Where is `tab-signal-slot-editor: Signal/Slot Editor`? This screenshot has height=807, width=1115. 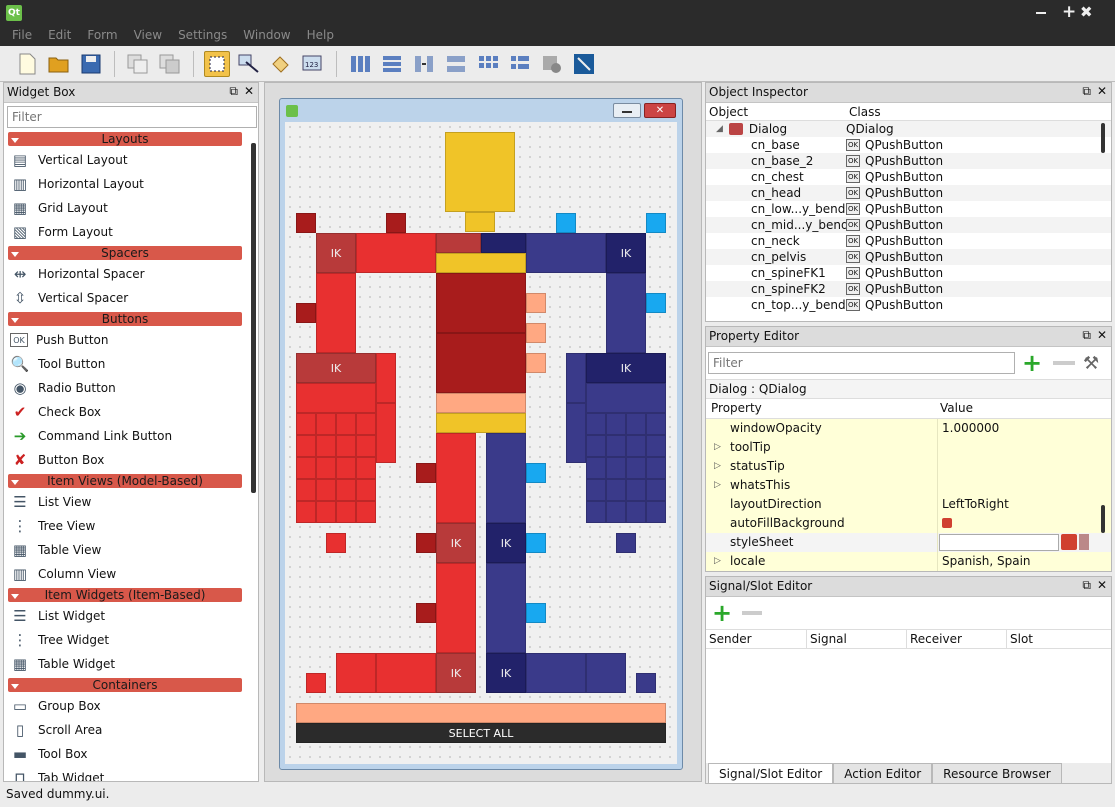 tab-signal-slot-editor: Signal/Slot Editor is located at coordinates (771, 773).